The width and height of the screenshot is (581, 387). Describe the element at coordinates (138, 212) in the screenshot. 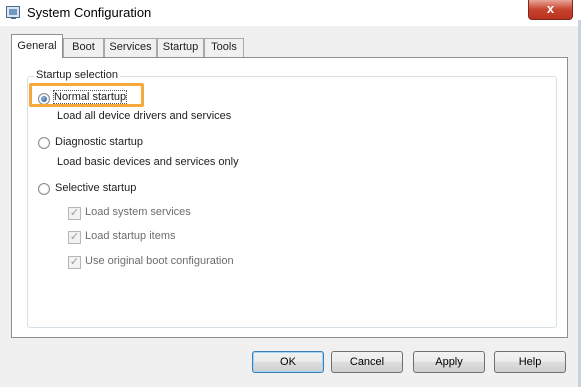

I see `load-system-services-label: Load system services` at that location.